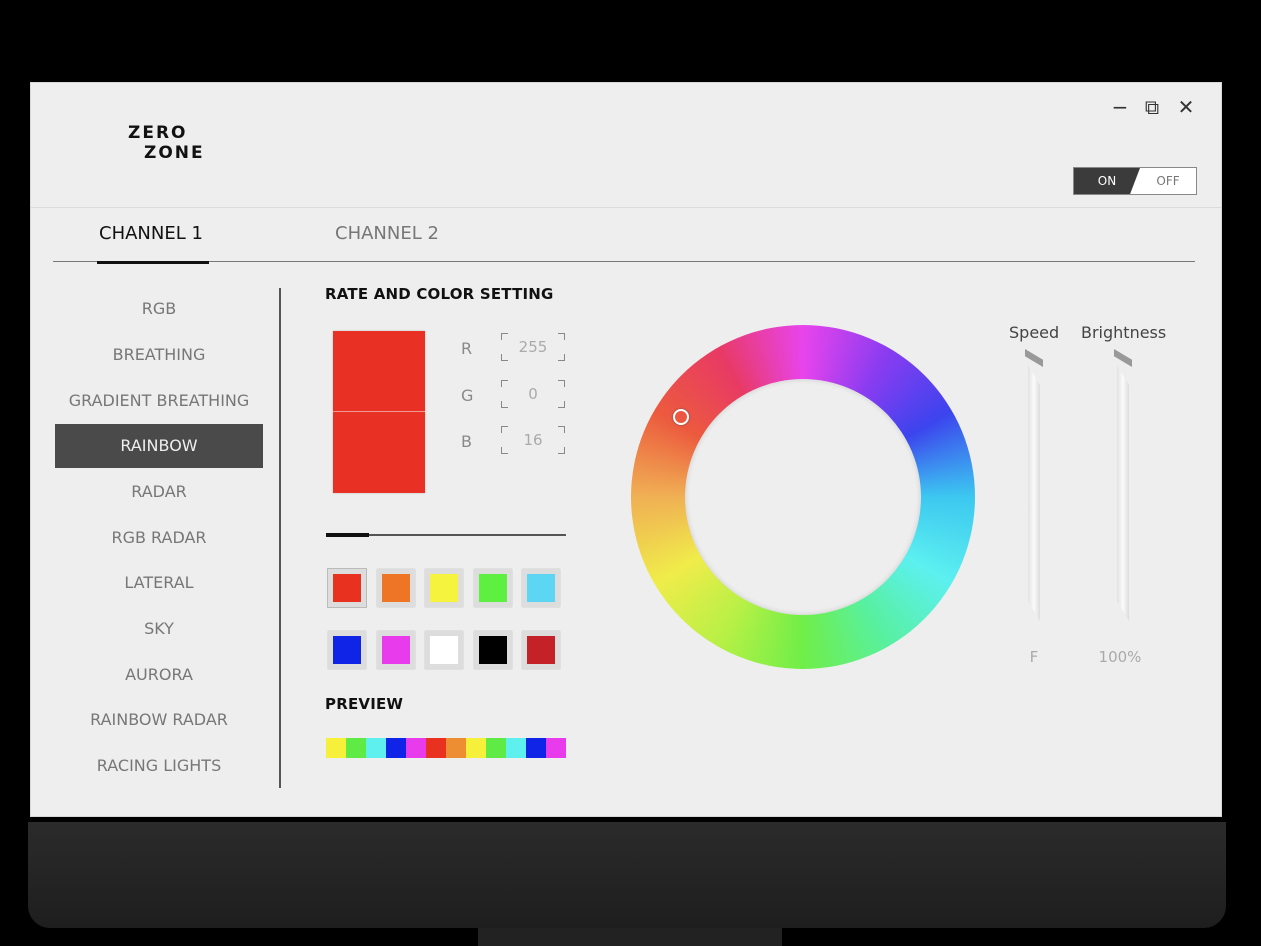 This screenshot has width=1261, height=946. I want to click on r-value: 255, so click(533, 347).